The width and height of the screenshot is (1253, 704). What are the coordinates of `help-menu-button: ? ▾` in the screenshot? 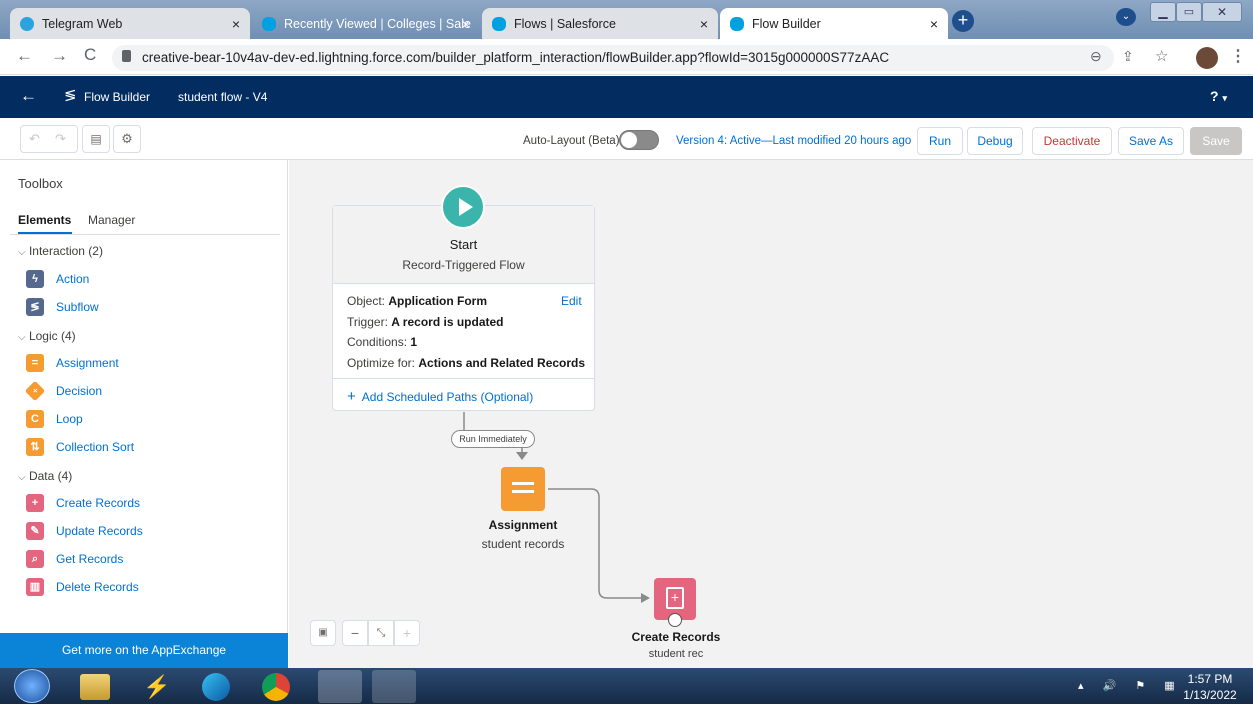 It's located at (1218, 96).